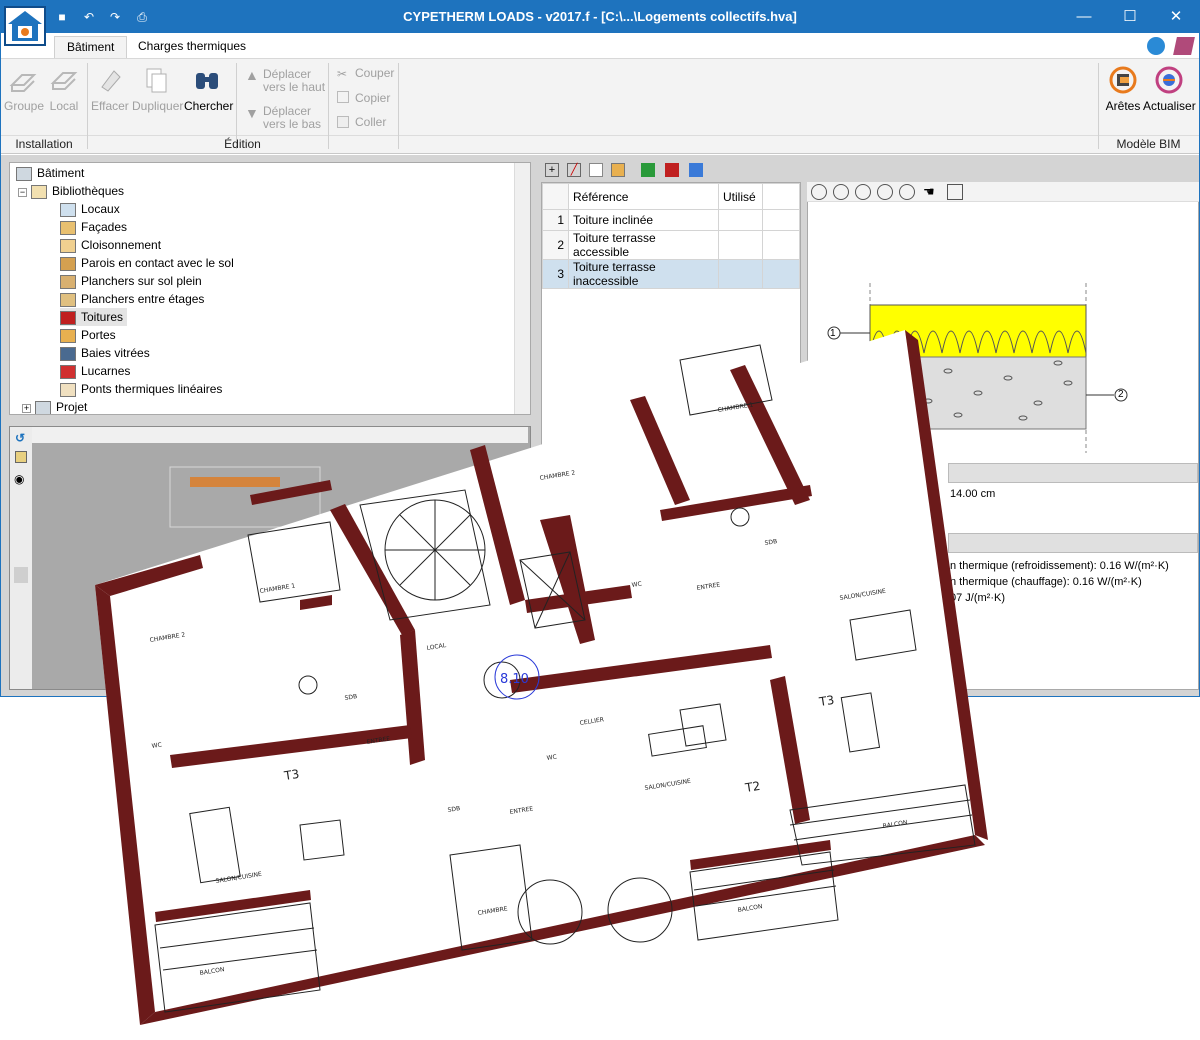  Describe the element at coordinates (1123, 80) in the screenshot. I see `edges-bim-icon` at that location.